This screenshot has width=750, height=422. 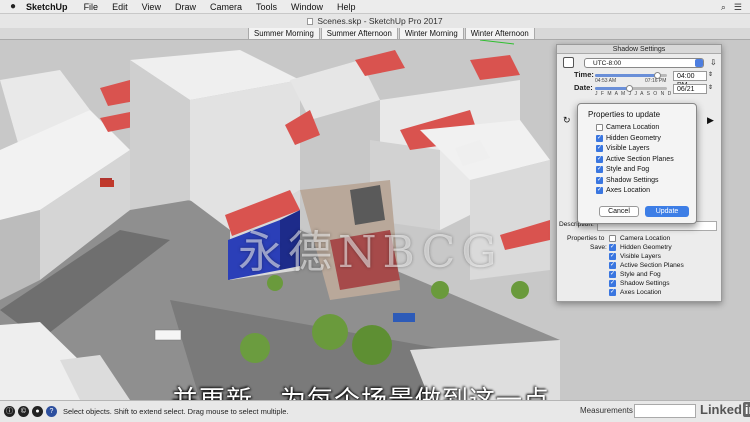 What do you see at coordinates (13, 6) in the screenshot?
I see `apple-icon: ●` at bounding box center [13, 6].